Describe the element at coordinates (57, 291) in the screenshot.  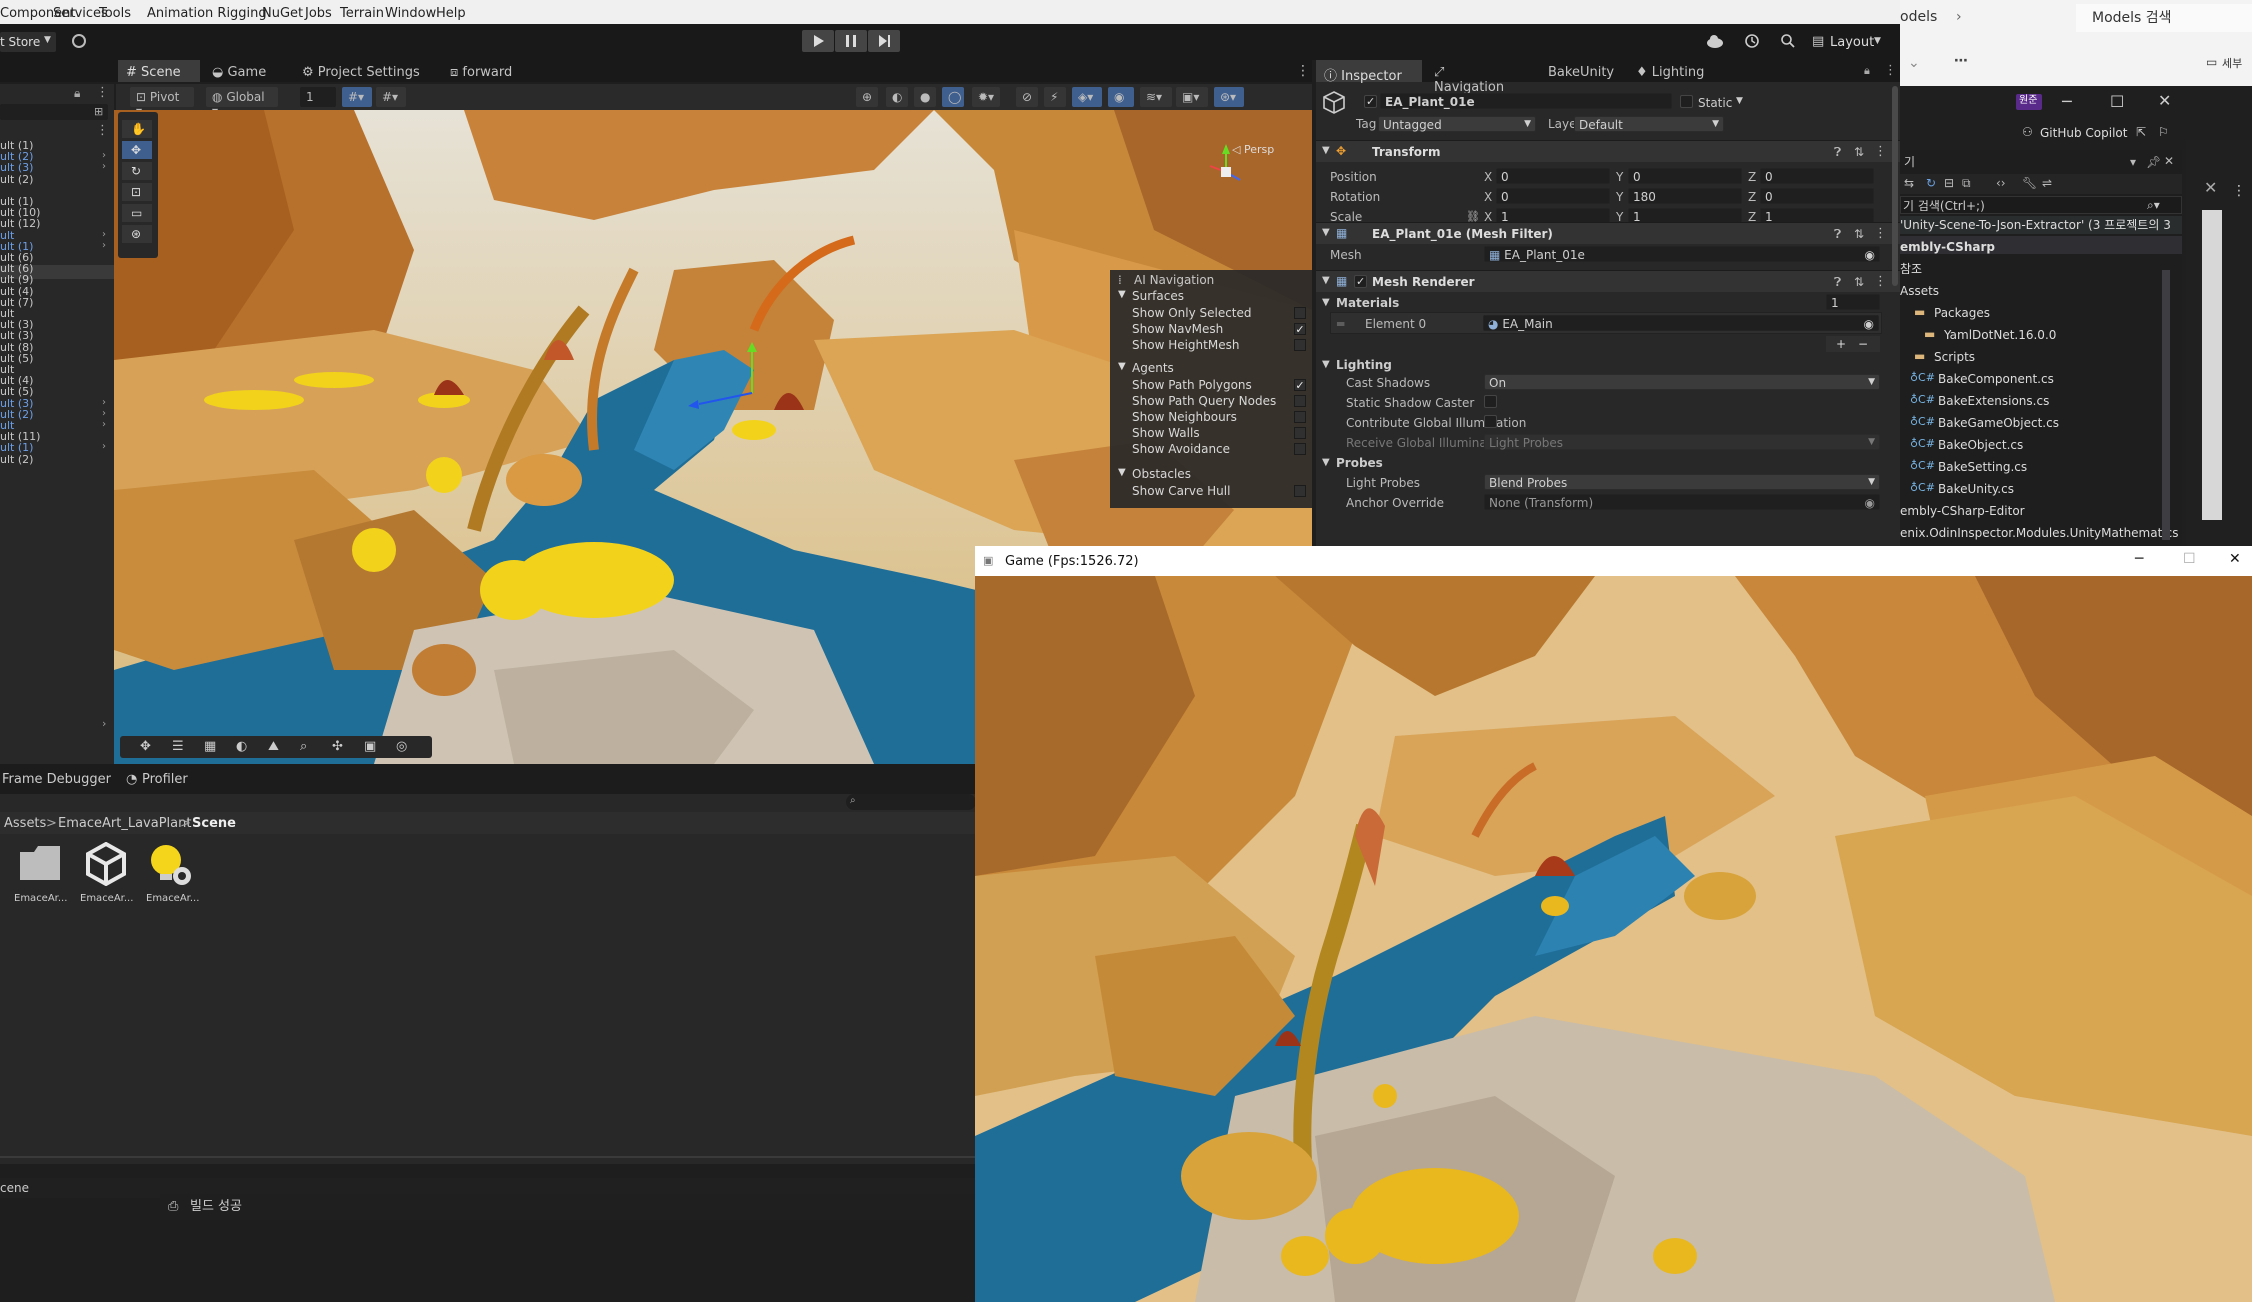
I see `hierarchy-row: ult (4)` at that location.